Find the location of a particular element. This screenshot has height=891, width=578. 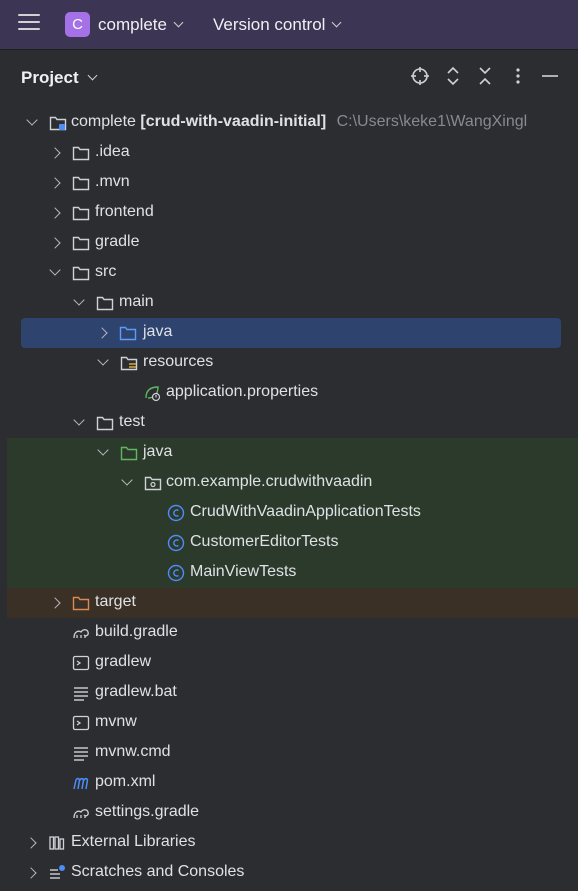

tree-node-mvn: .mvn is located at coordinates (289, 183).